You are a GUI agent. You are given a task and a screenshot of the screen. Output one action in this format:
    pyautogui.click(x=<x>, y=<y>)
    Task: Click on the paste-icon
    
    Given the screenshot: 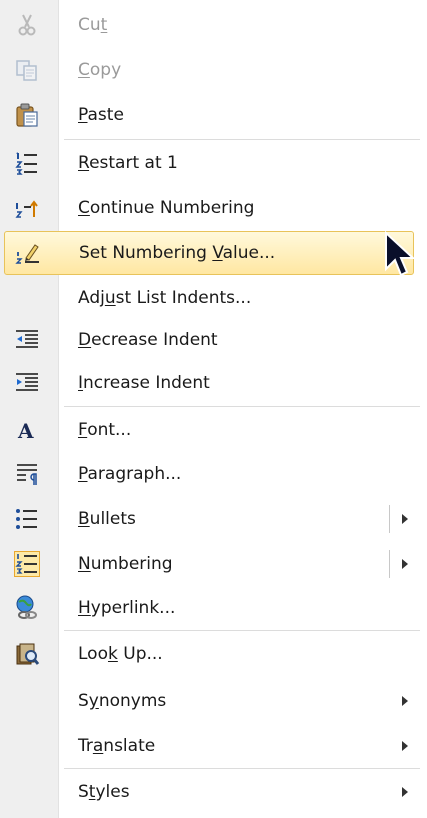 What is the action you would take?
    pyautogui.click(x=27, y=115)
    